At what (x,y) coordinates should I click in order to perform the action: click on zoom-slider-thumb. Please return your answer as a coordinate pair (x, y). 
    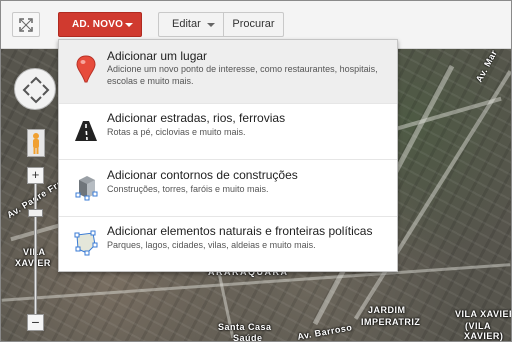
    Looking at the image, I should click on (35, 213).